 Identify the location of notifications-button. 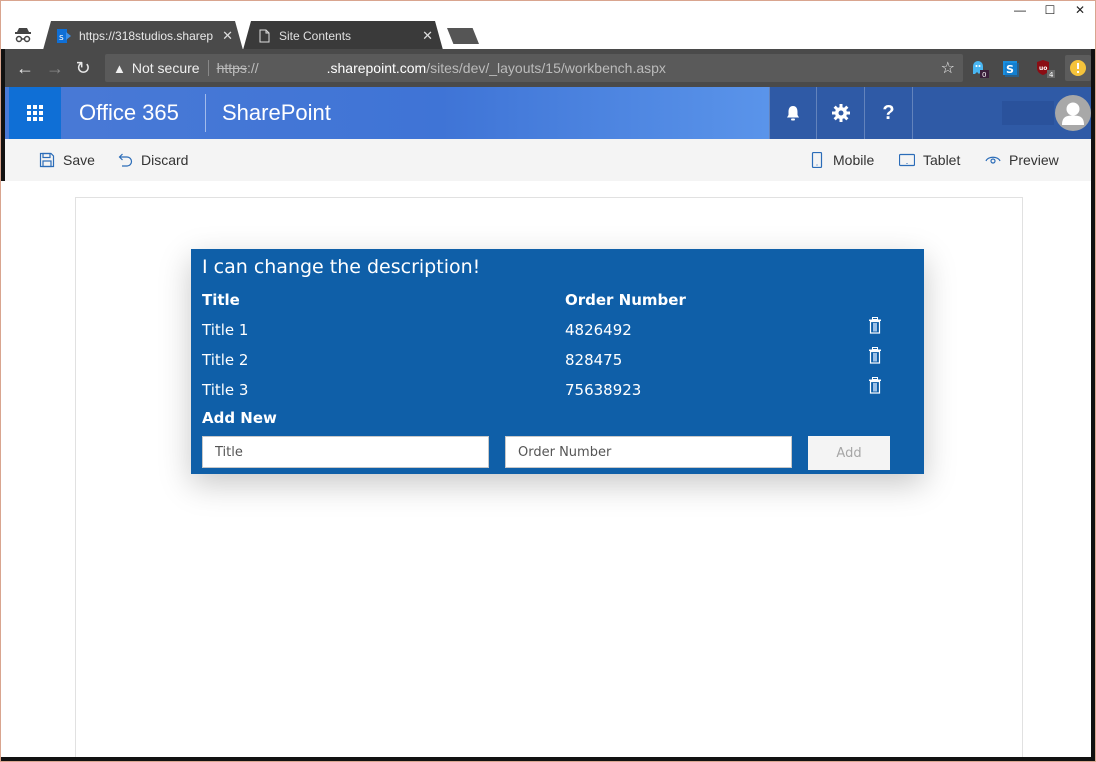
(793, 113).